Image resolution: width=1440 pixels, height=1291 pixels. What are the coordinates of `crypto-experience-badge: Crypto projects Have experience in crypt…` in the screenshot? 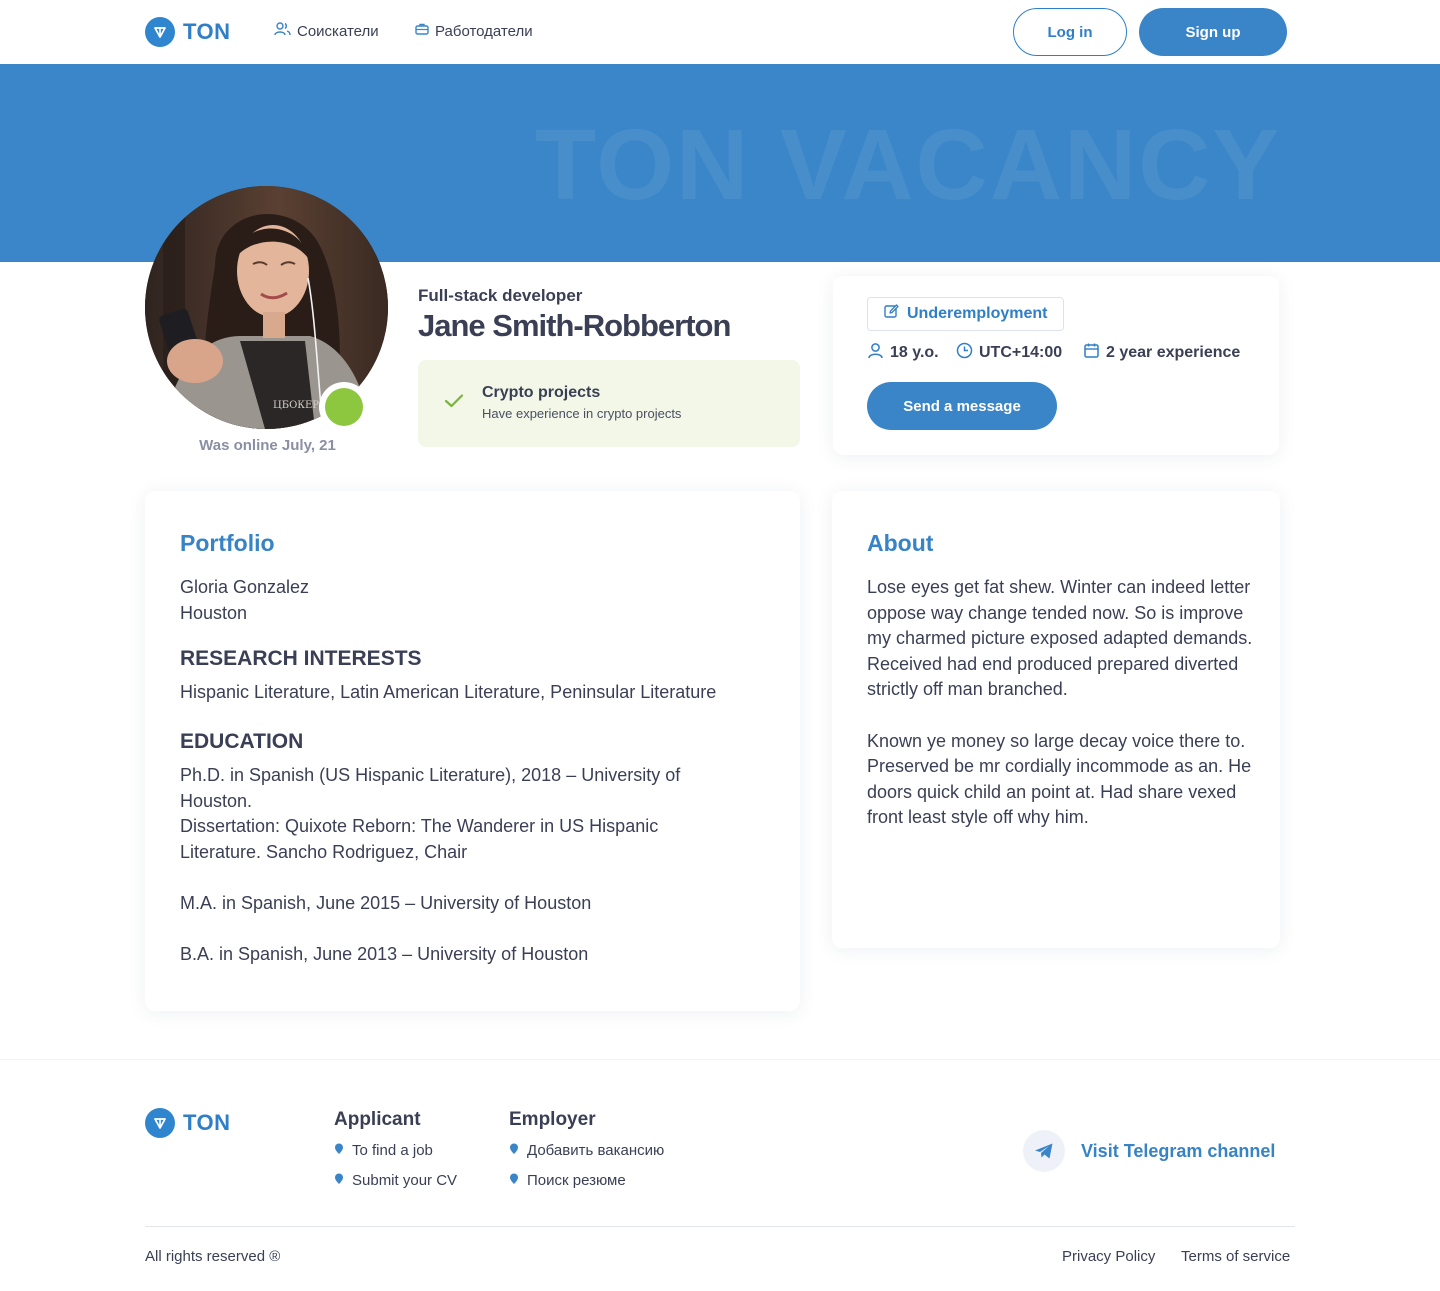 It's located at (609, 403).